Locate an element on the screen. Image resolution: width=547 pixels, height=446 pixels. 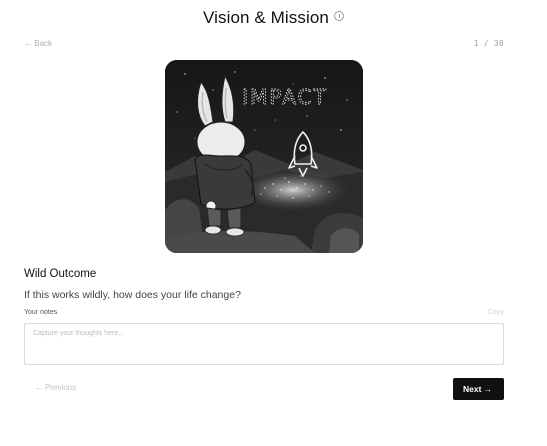
notes-textarea is located at coordinates (264, 344).